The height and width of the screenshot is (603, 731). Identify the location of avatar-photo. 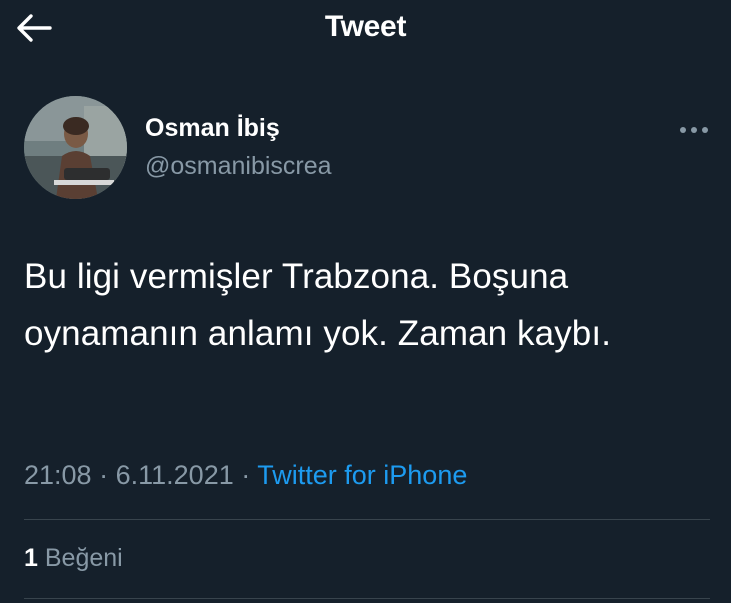
(75, 147).